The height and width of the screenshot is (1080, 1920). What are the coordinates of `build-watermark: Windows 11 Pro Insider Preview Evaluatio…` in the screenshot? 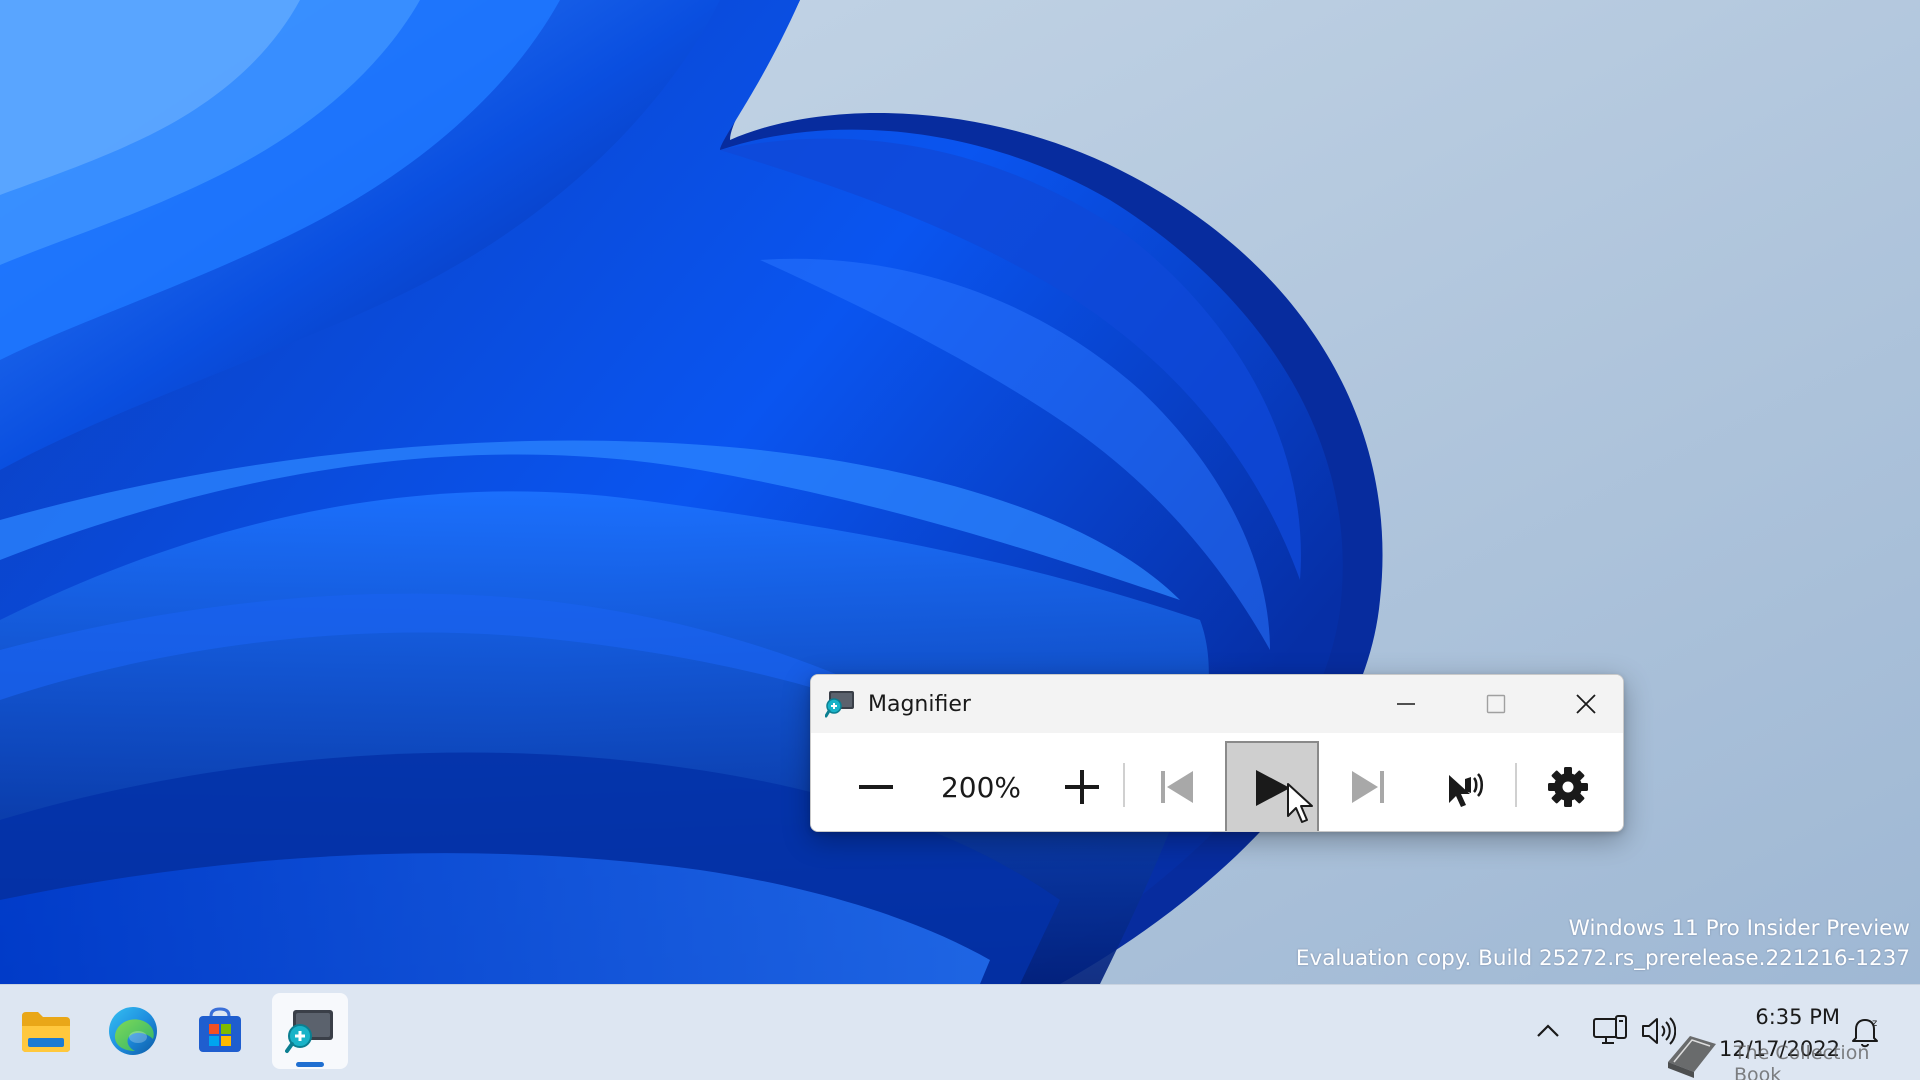 It's located at (1603, 944).